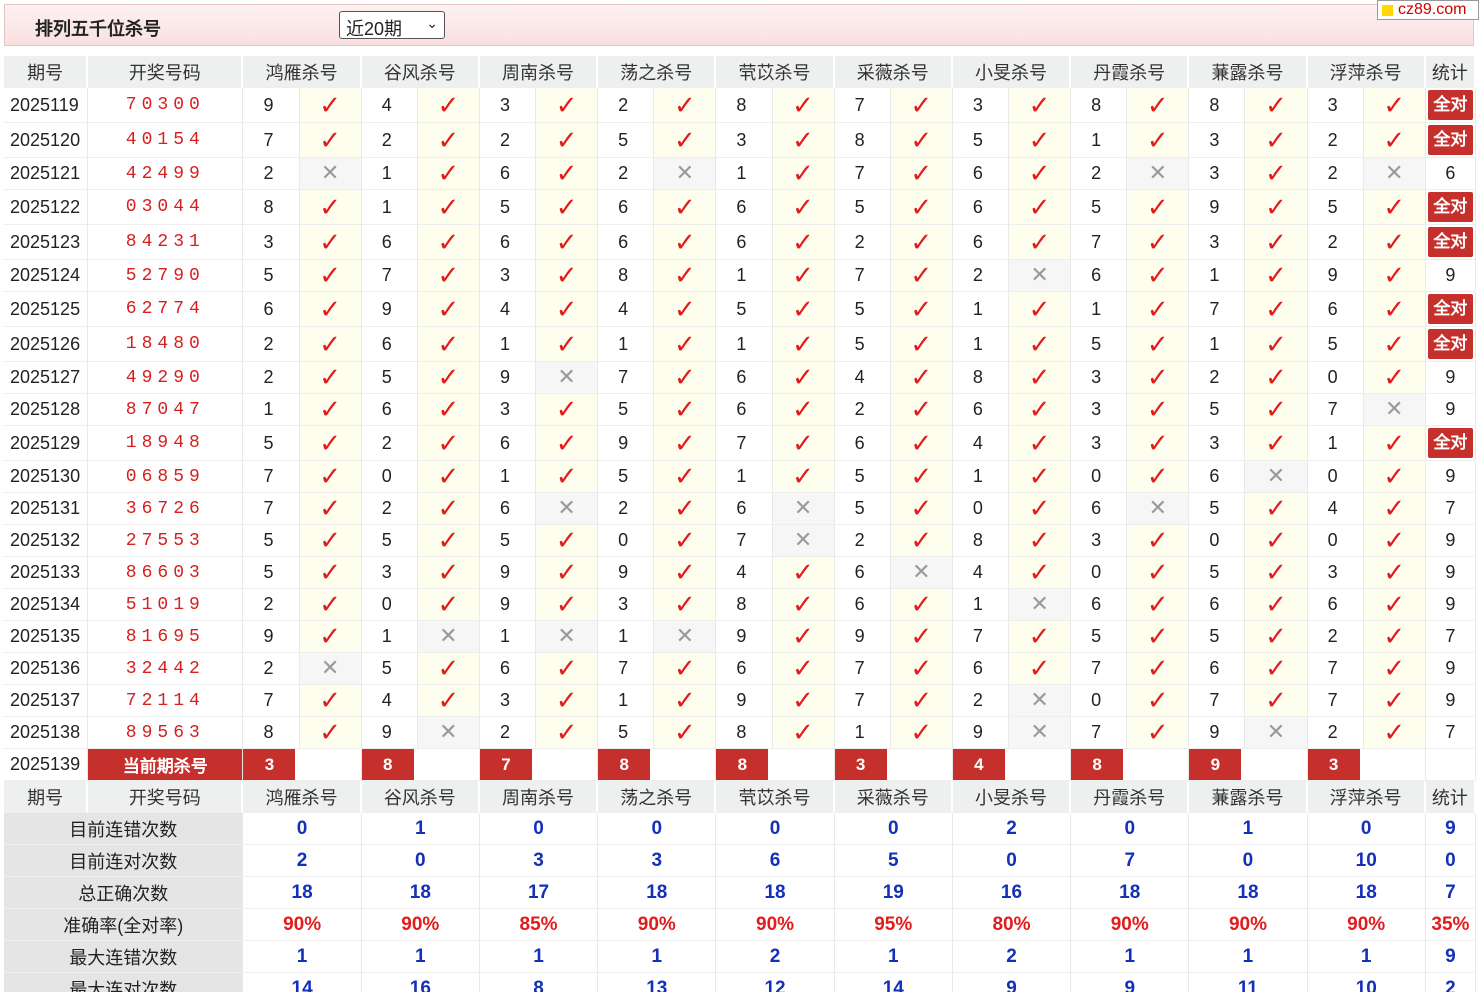 The height and width of the screenshot is (992, 1483). What do you see at coordinates (1450, 957) in the screenshot?
I see `summary-stat: 9` at bounding box center [1450, 957].